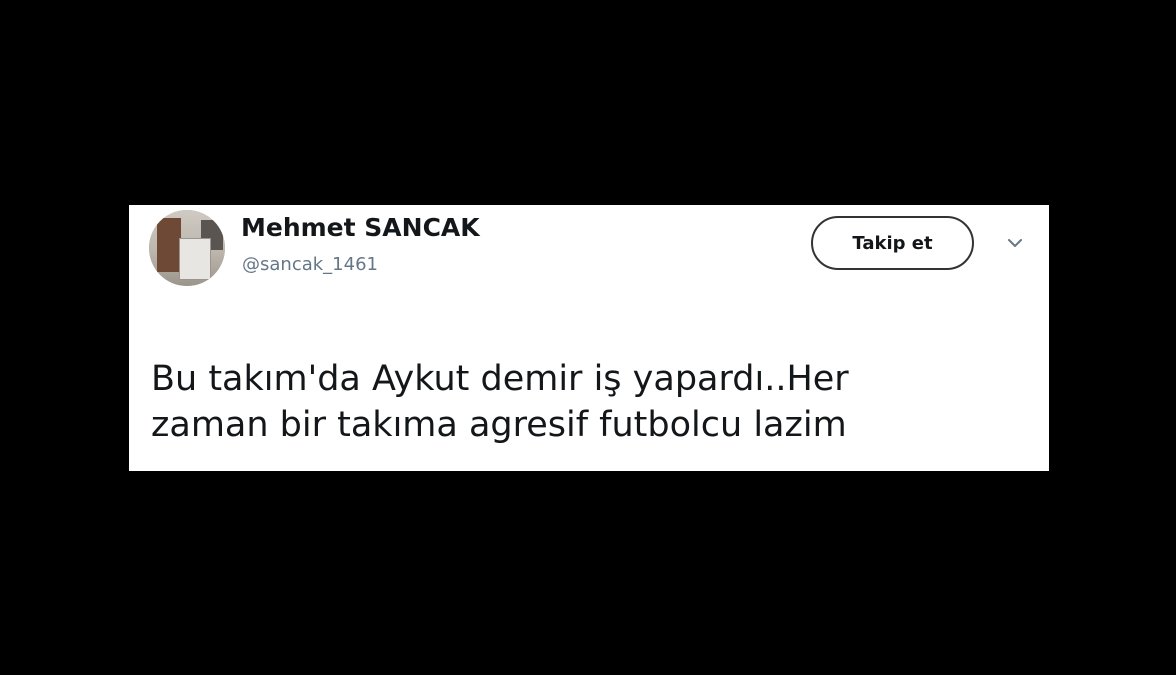  What do you see at coordinates (169, 245) in the screenshot?
I see `avatar-door-shape` at bounding box center [169, 245].